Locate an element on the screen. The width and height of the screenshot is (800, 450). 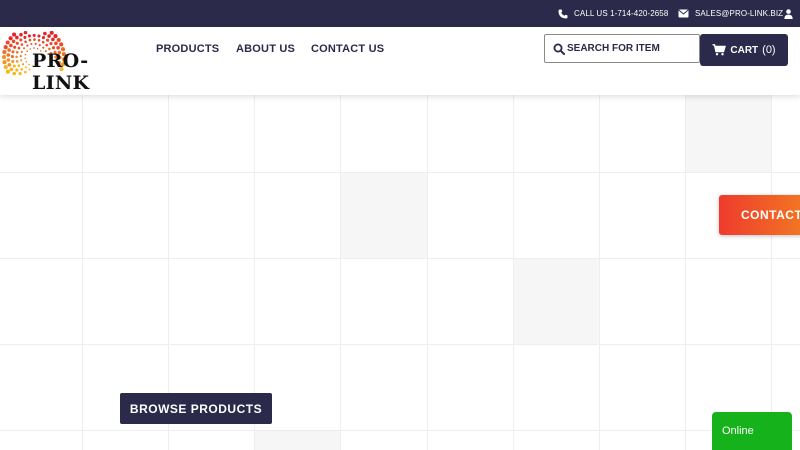
search-icon is located at coordinates (559, 49).